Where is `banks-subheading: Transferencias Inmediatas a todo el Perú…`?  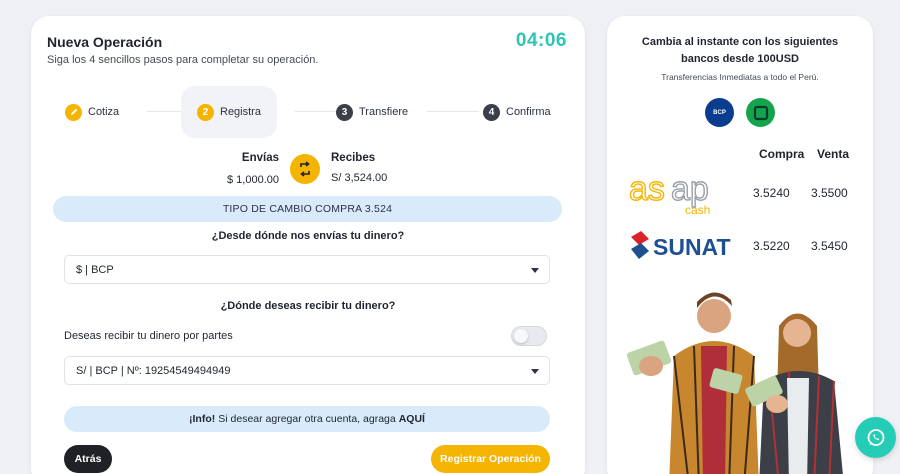
banks-subheading: Transferencias Inmediatas a todo el Perú… is located at coordinates (740, 77).